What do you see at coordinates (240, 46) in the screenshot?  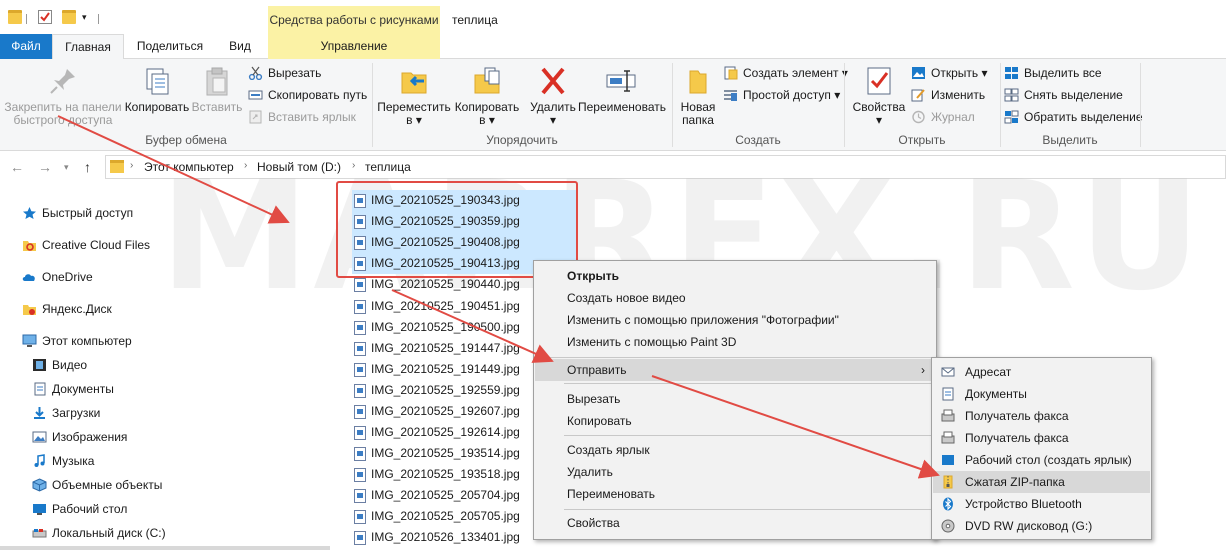 I see `tab-view: Вид` at bounding box center [240, 46].